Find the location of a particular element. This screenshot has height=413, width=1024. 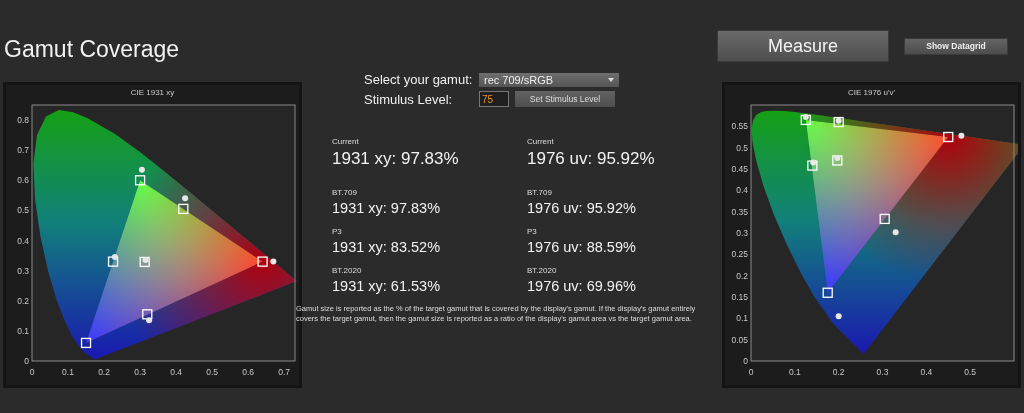

result-value: 1976 uv: 88.59% is located at coordinates (582, 247).